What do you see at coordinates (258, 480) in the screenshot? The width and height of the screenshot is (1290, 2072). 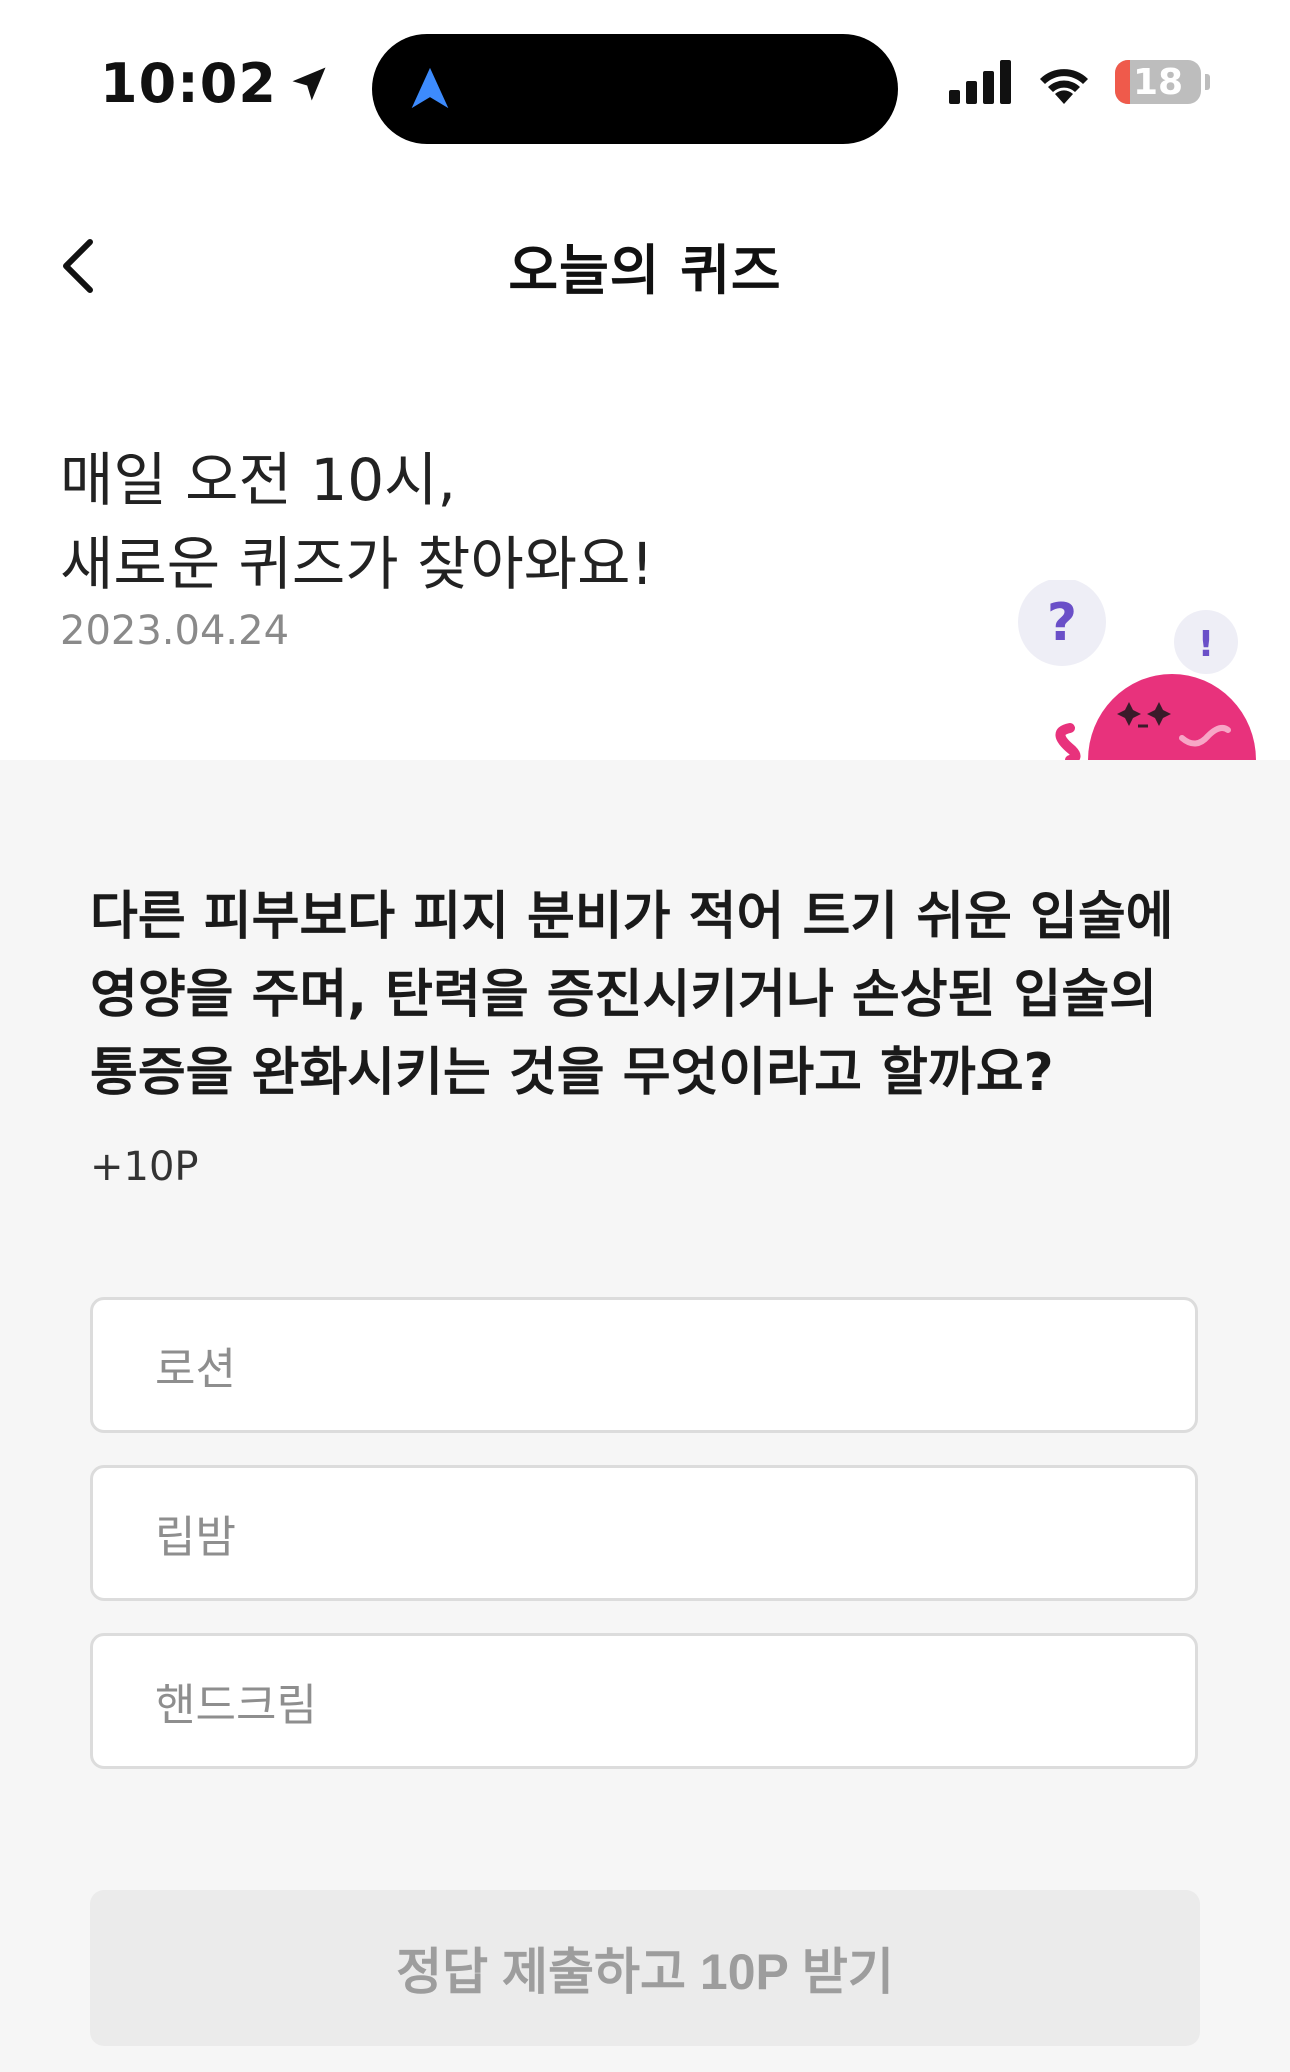 I see `hero-title-line: 매일 오전 10시,` at bounding box center [258, 480].